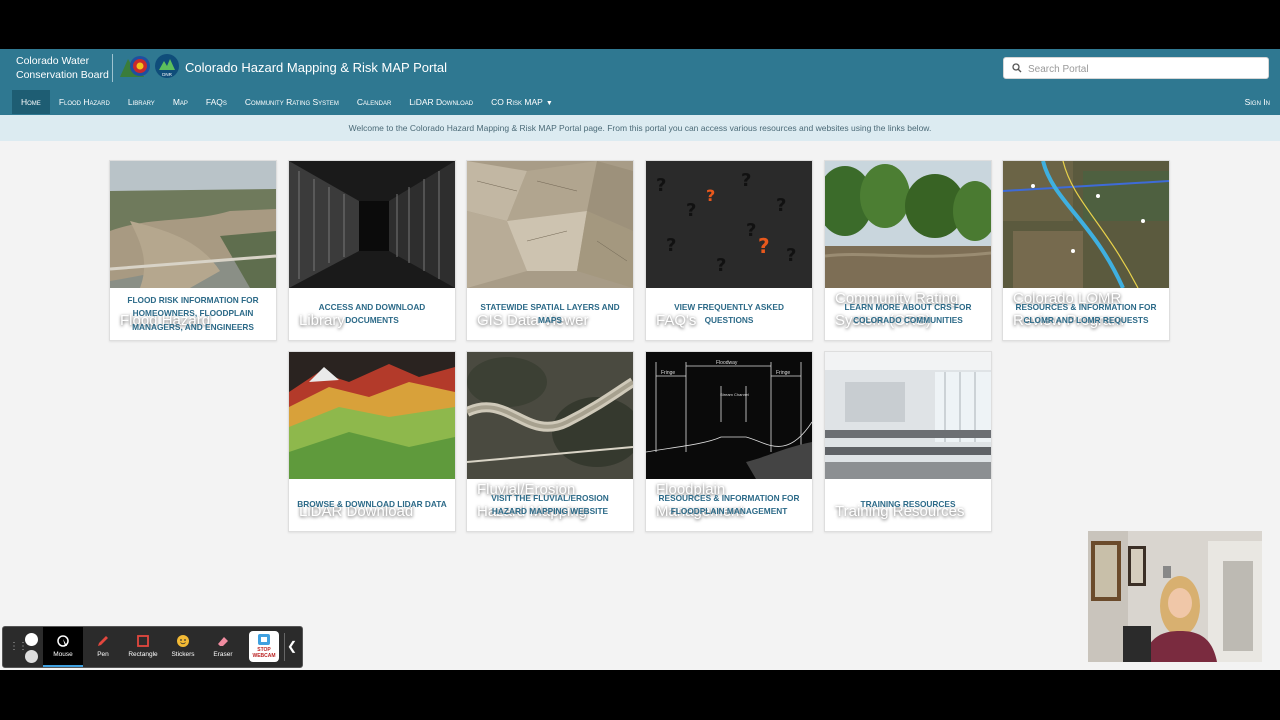 Image resolution: width=1280 pixels, height=720 pixels. Describe the element at coordinates (734, 394) in the screenshot. I see `stream-channel-label: Stream Channel` at that location.